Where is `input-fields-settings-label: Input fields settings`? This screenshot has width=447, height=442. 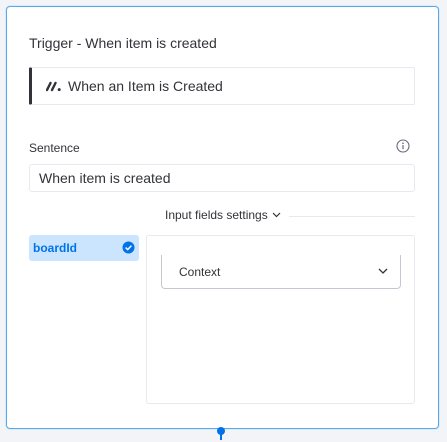 input-fields-settings-label: Input fields settings is located at coordinates (216, 215).